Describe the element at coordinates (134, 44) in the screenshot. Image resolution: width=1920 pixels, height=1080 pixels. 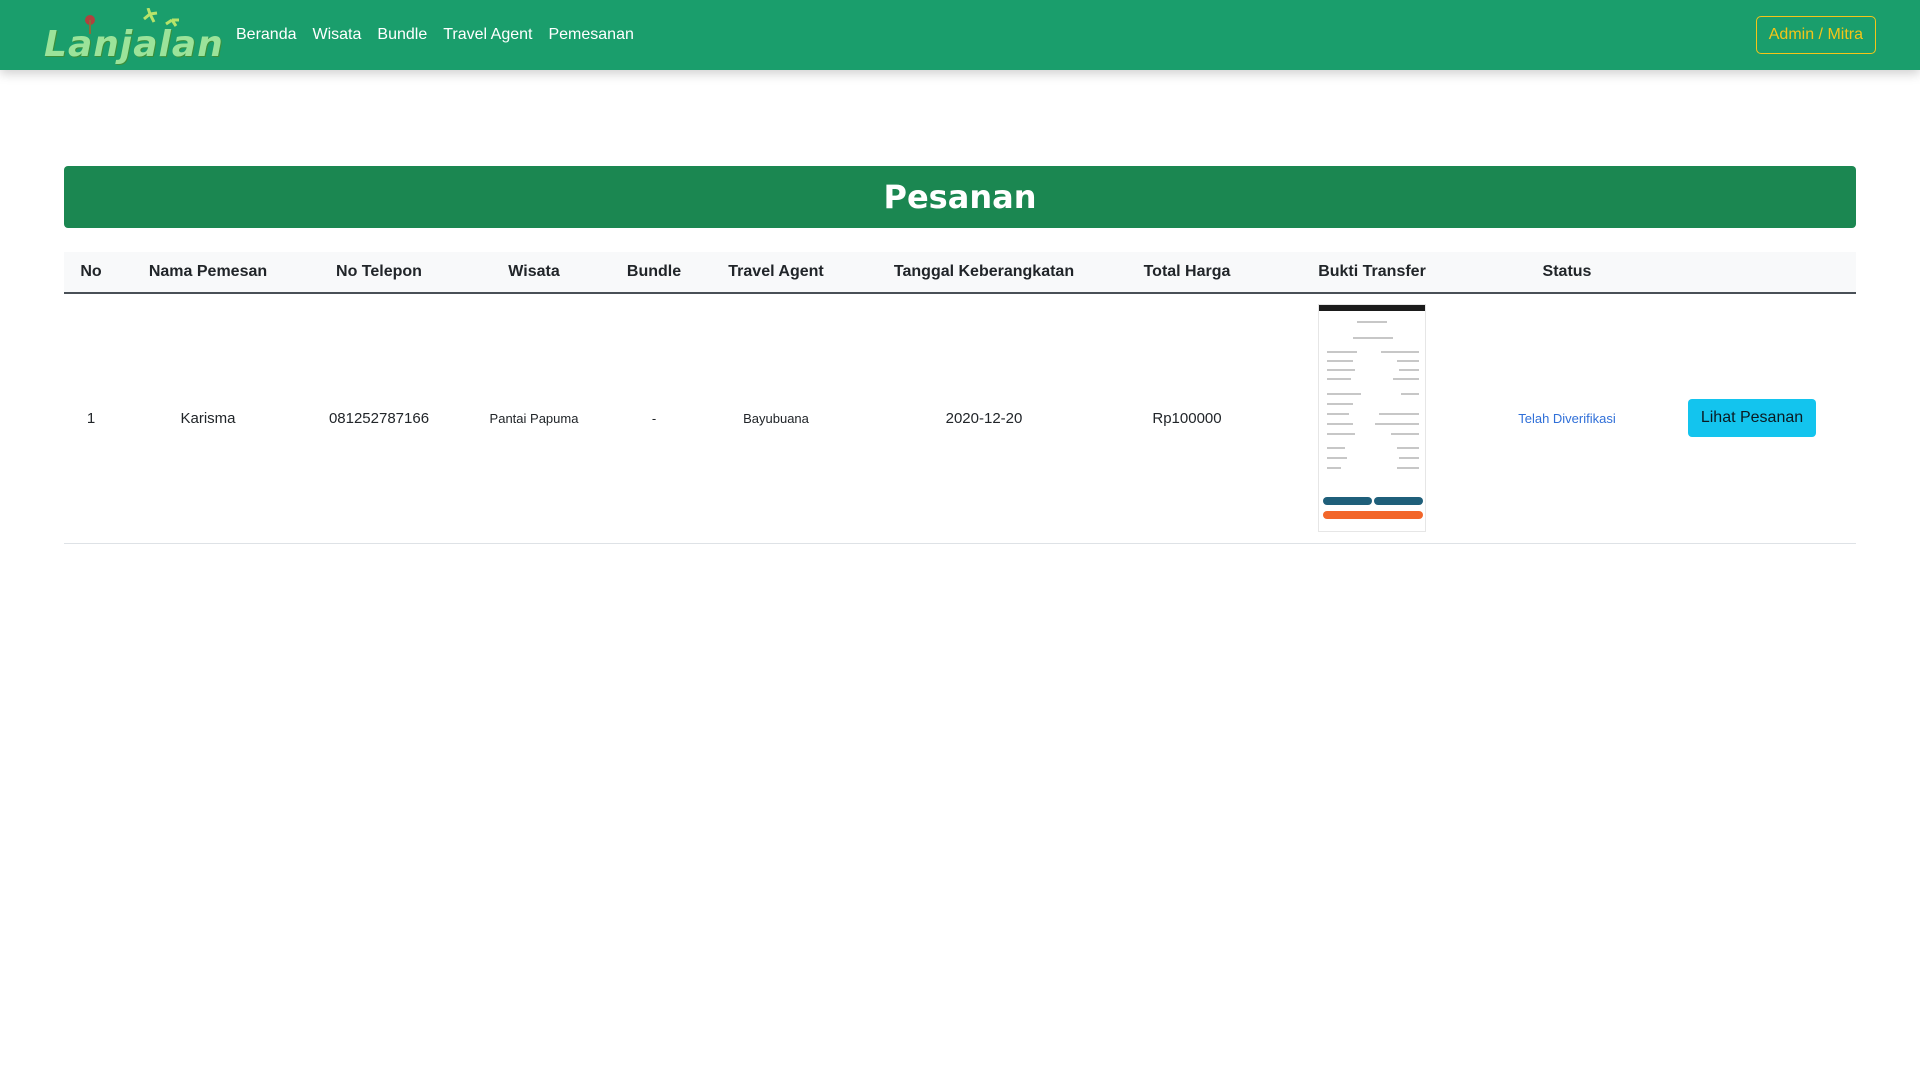
I see `brand-name: Lanjalan` at that location.